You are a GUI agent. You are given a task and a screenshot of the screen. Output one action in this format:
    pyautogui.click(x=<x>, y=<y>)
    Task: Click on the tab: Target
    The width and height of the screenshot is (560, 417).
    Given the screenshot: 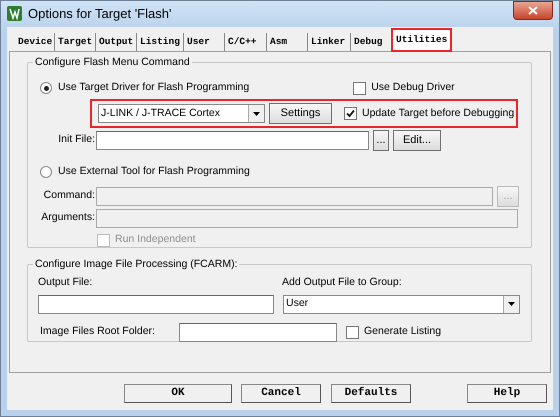 What is the action you would take?
    pyautogui.click(x=75, y=42)
    